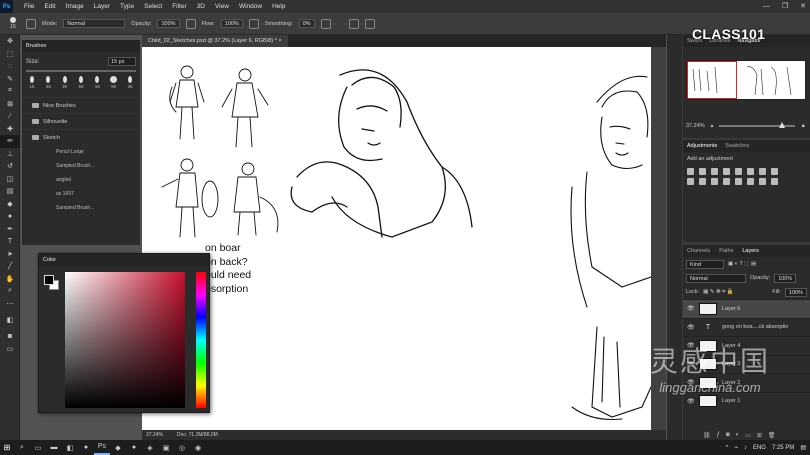 Image resolution: width=810 pixels, height=455 pixels. I want to click on layer-kind-select: Kind, so click(705, 264).